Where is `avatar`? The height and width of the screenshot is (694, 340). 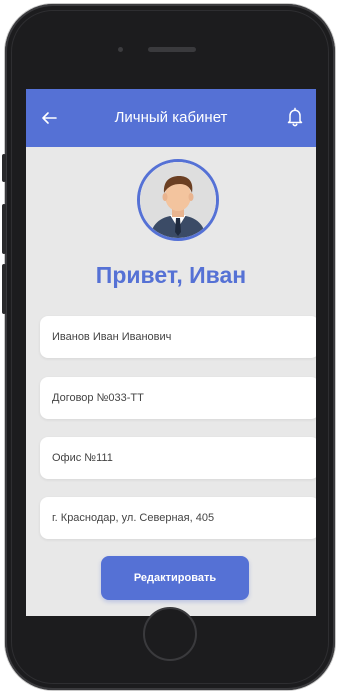 avatar is located at coordinates (178, 200).